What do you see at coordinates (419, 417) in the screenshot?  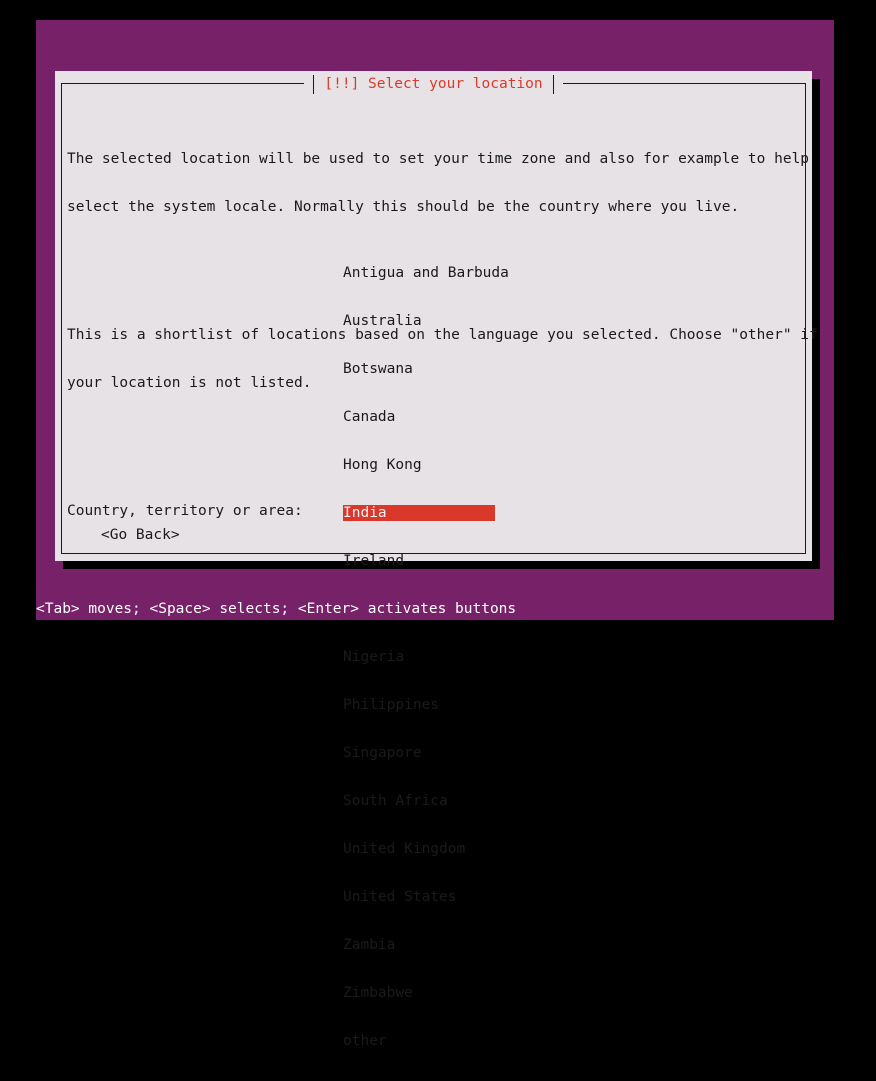 I see `list-item: Canada` at bounding box center [419, 417].